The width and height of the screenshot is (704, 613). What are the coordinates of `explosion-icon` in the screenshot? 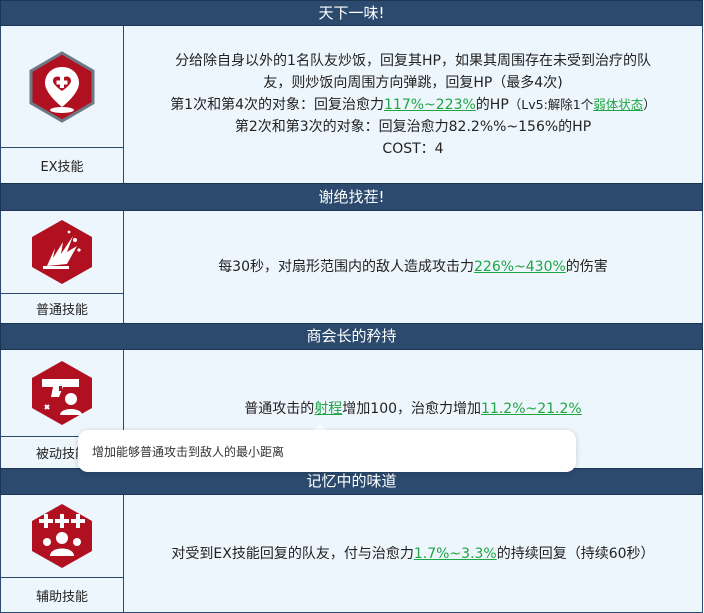 It's located at (62, 252).